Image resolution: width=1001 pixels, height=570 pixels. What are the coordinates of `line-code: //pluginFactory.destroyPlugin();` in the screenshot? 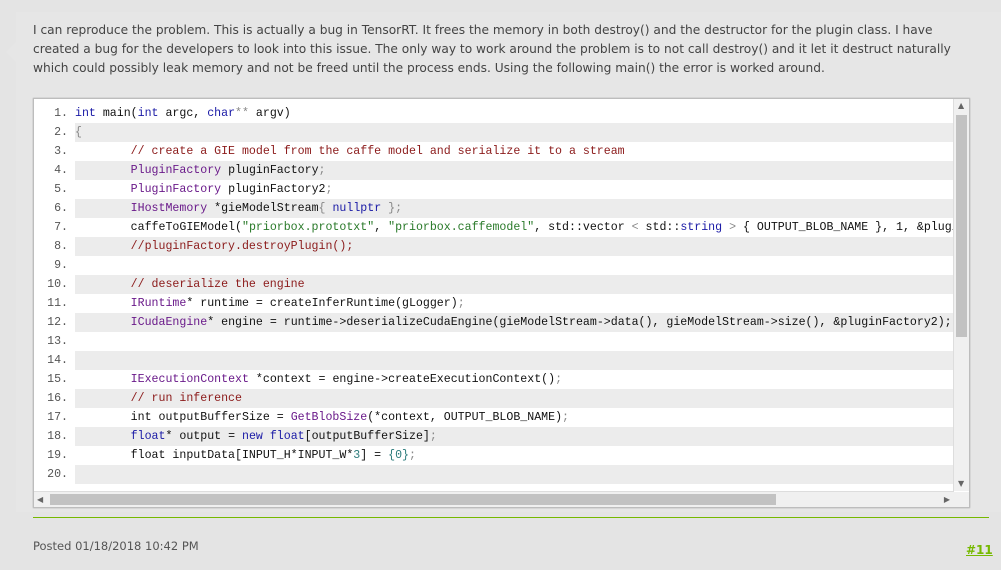 It's located at (514, 246).